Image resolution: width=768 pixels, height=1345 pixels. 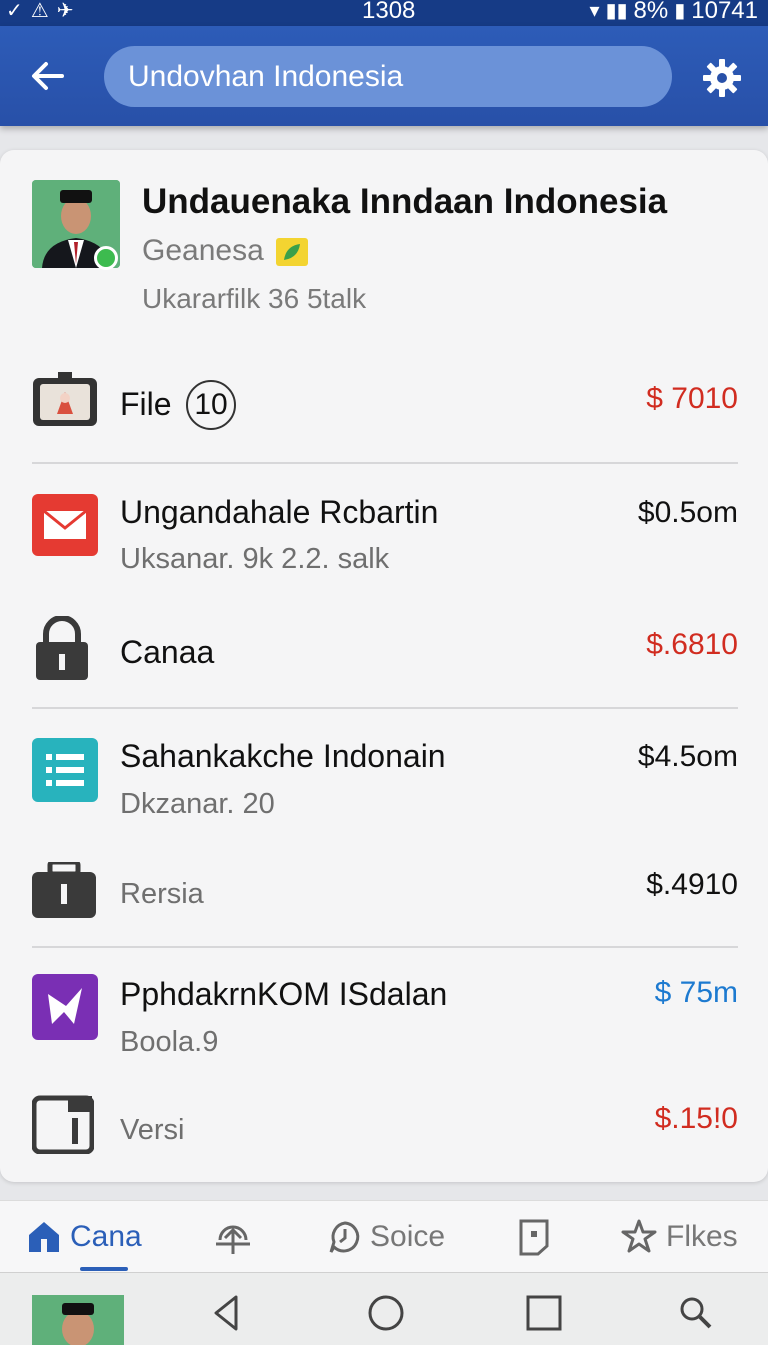 I want to click on square-recents-icon, so click(x=544, y=1313).